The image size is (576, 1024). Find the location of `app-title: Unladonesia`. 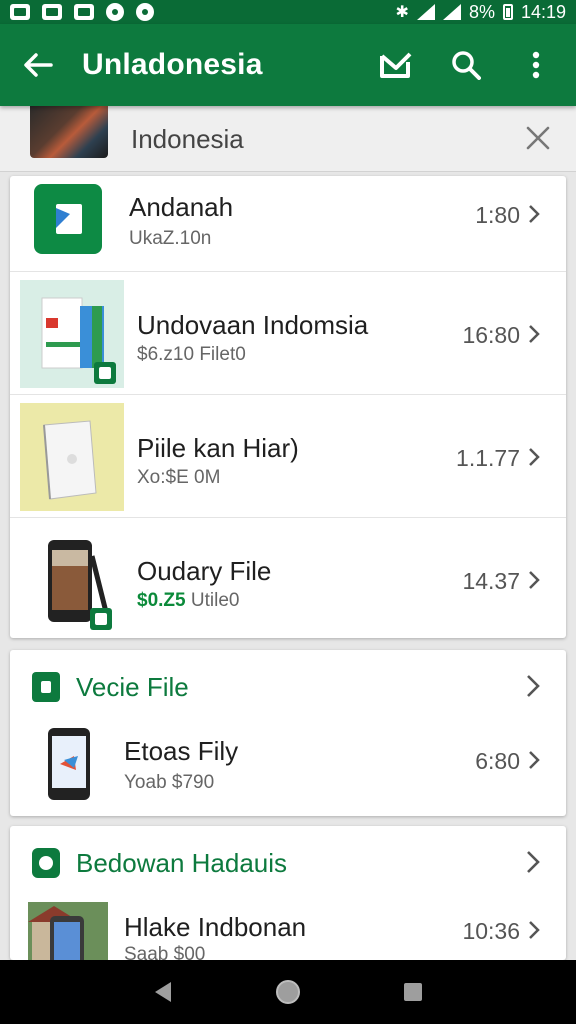

app-title: Unladonesia is located at coordinates (172, 64).